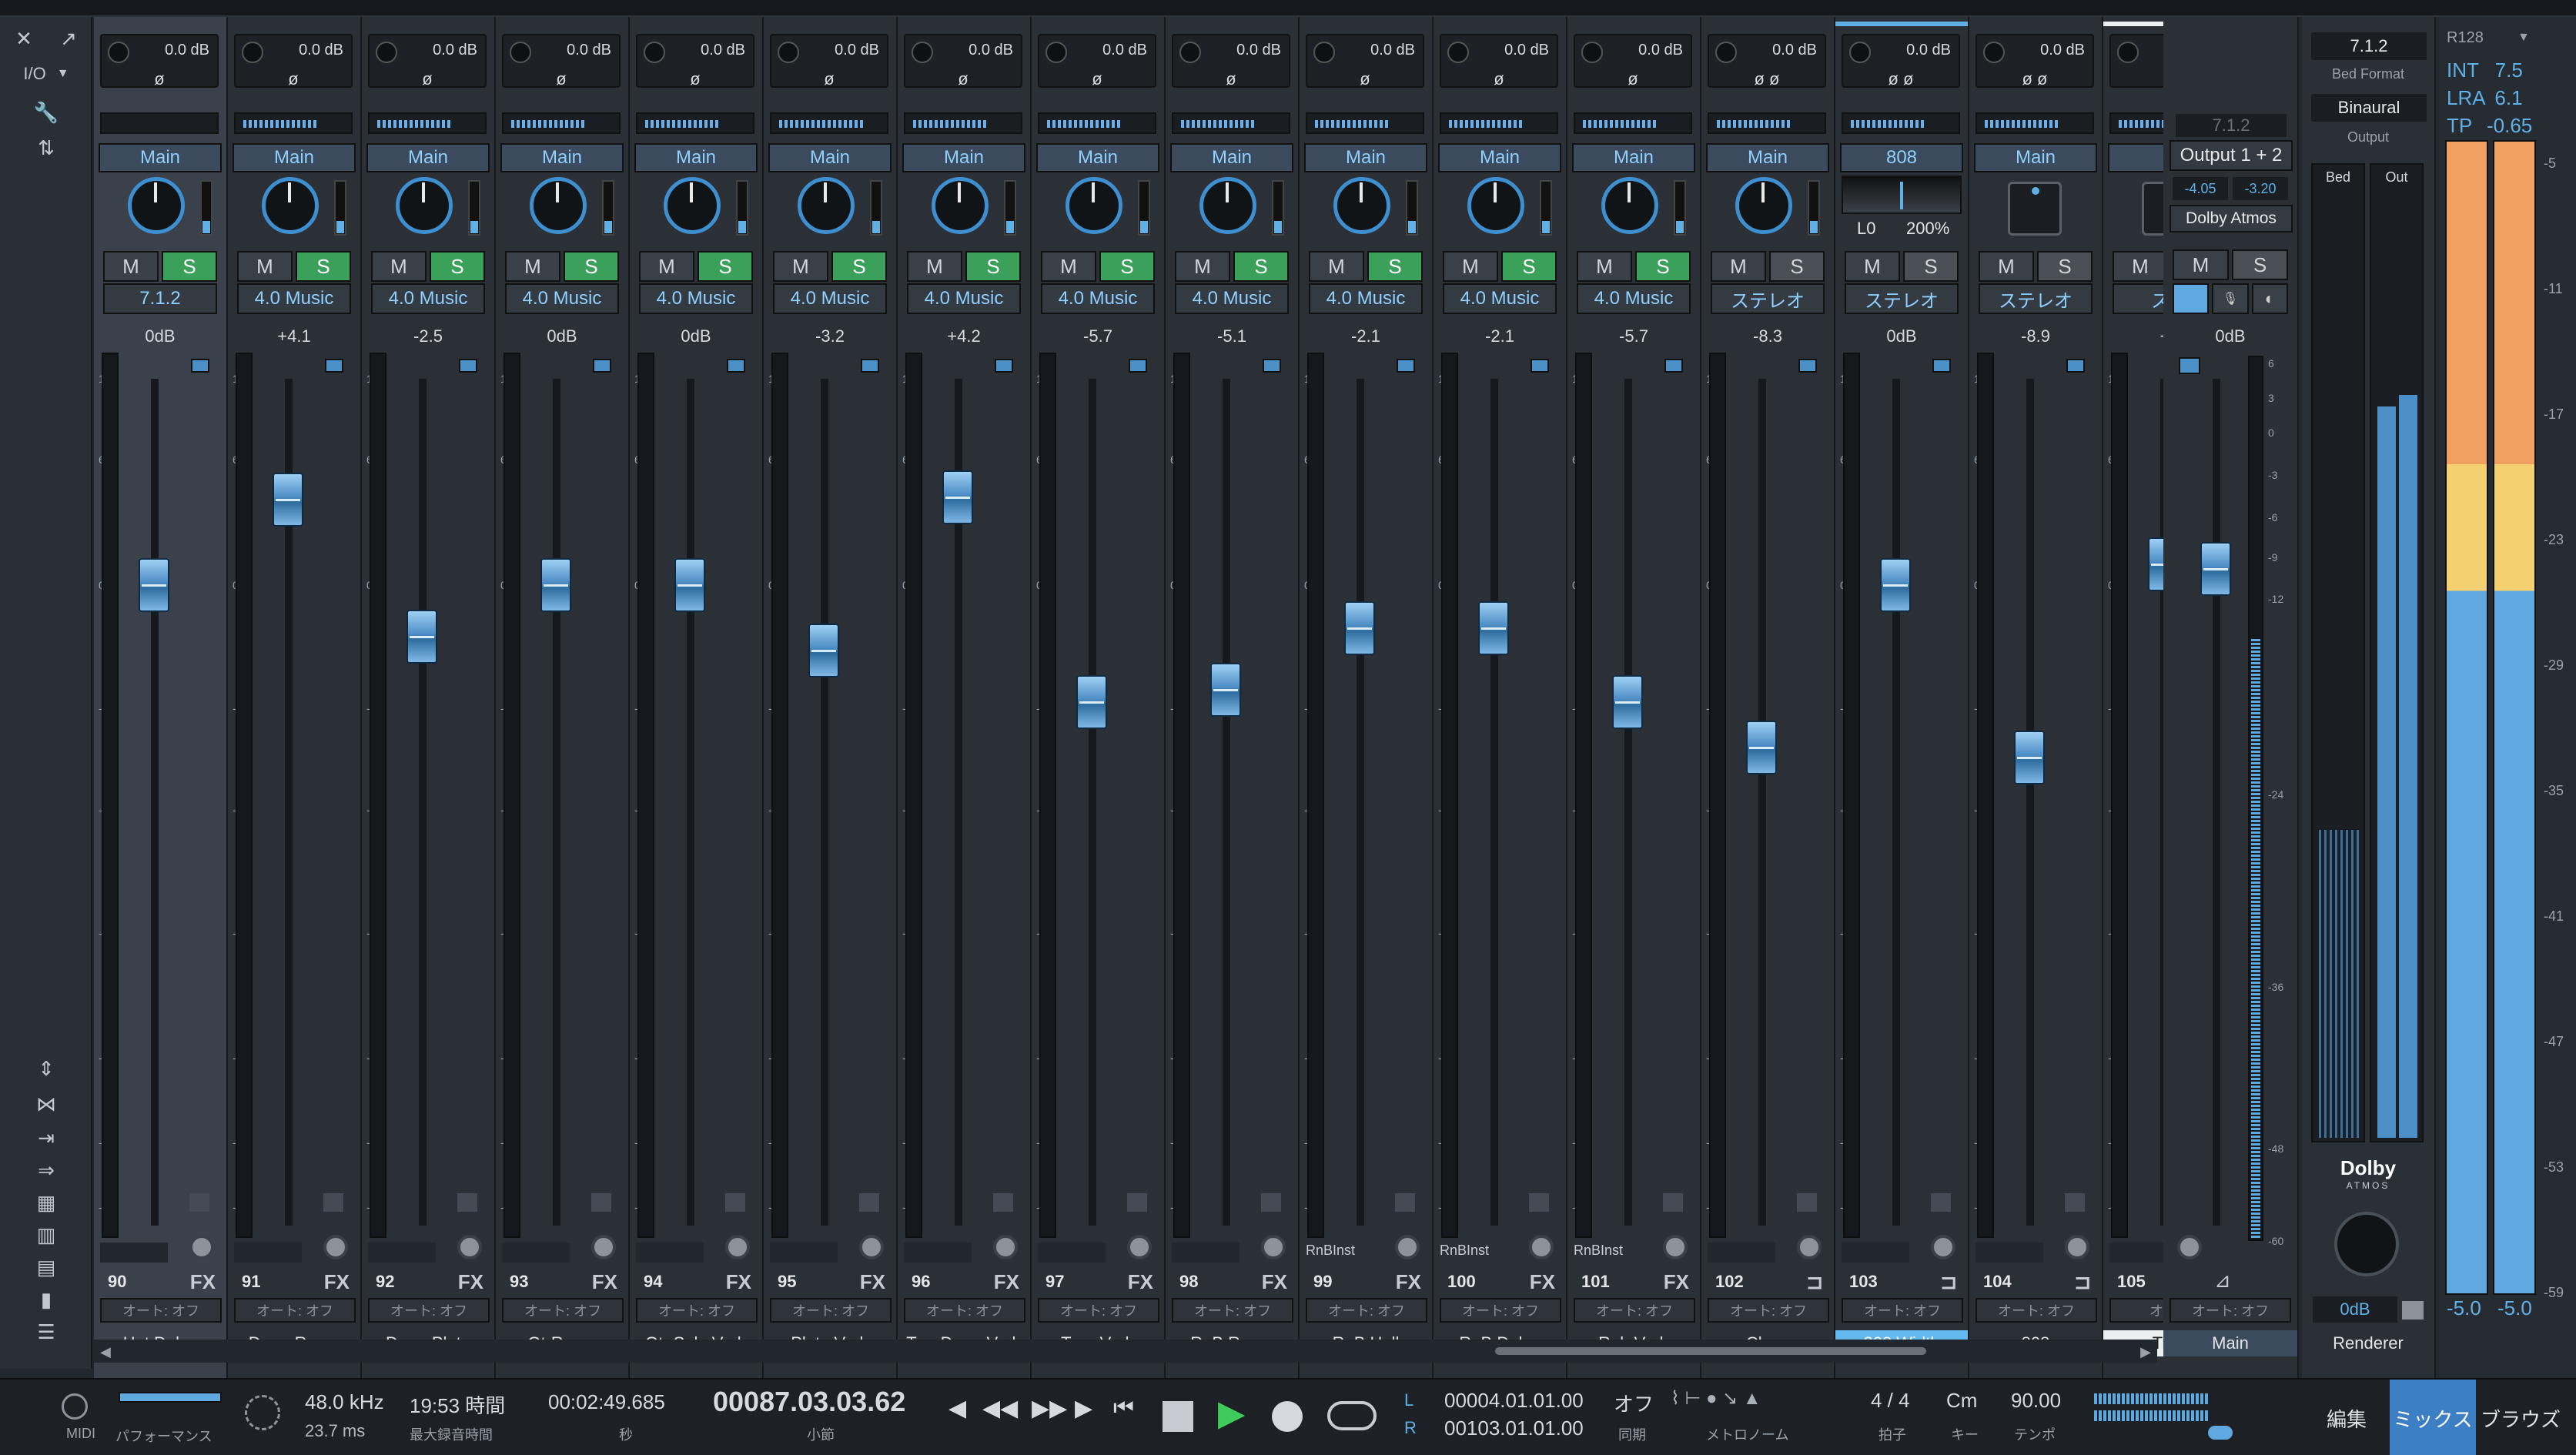  What do you see at coordinates (46, 1267) in the screenshot?
I see `stack-icon: ▤` at bounding box center [46, 1267].